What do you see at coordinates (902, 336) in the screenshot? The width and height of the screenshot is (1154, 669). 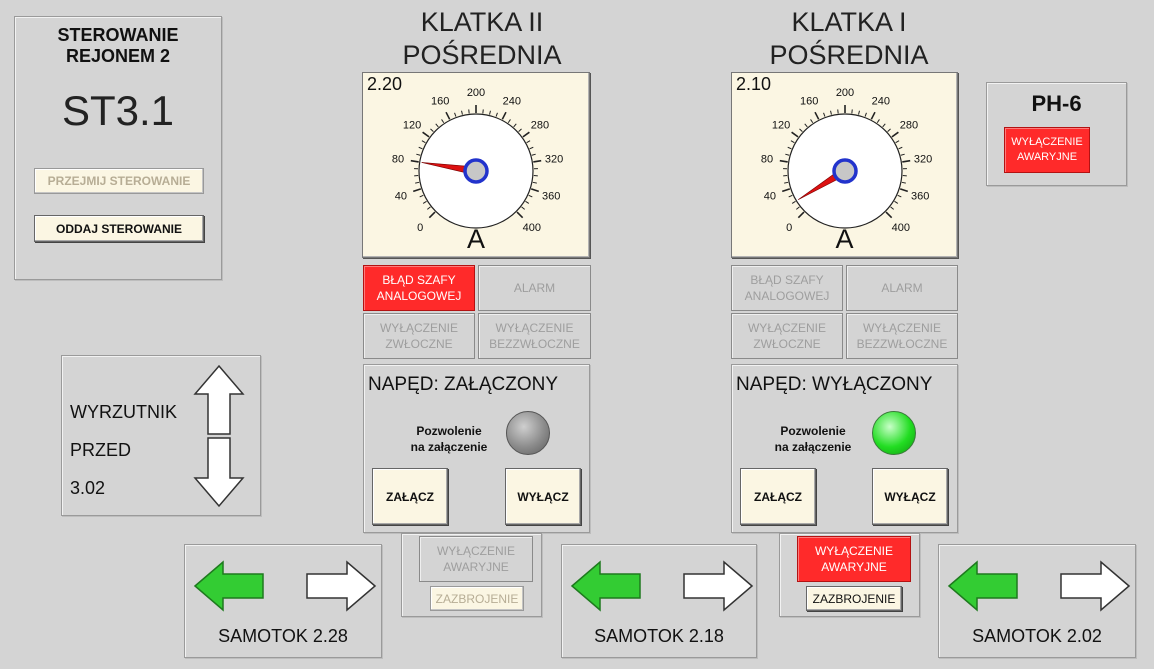 I see `cage1-immediate-off: WYŁĄCZENIE BEZZWŁOCZNE` at bounding box center [902, 336].